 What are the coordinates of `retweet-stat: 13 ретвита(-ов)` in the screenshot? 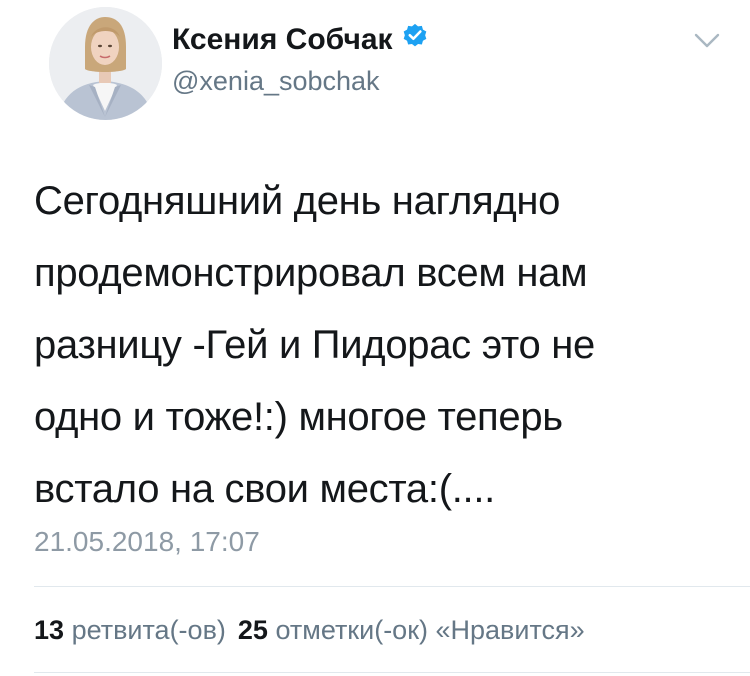 It's located at (130, 630).